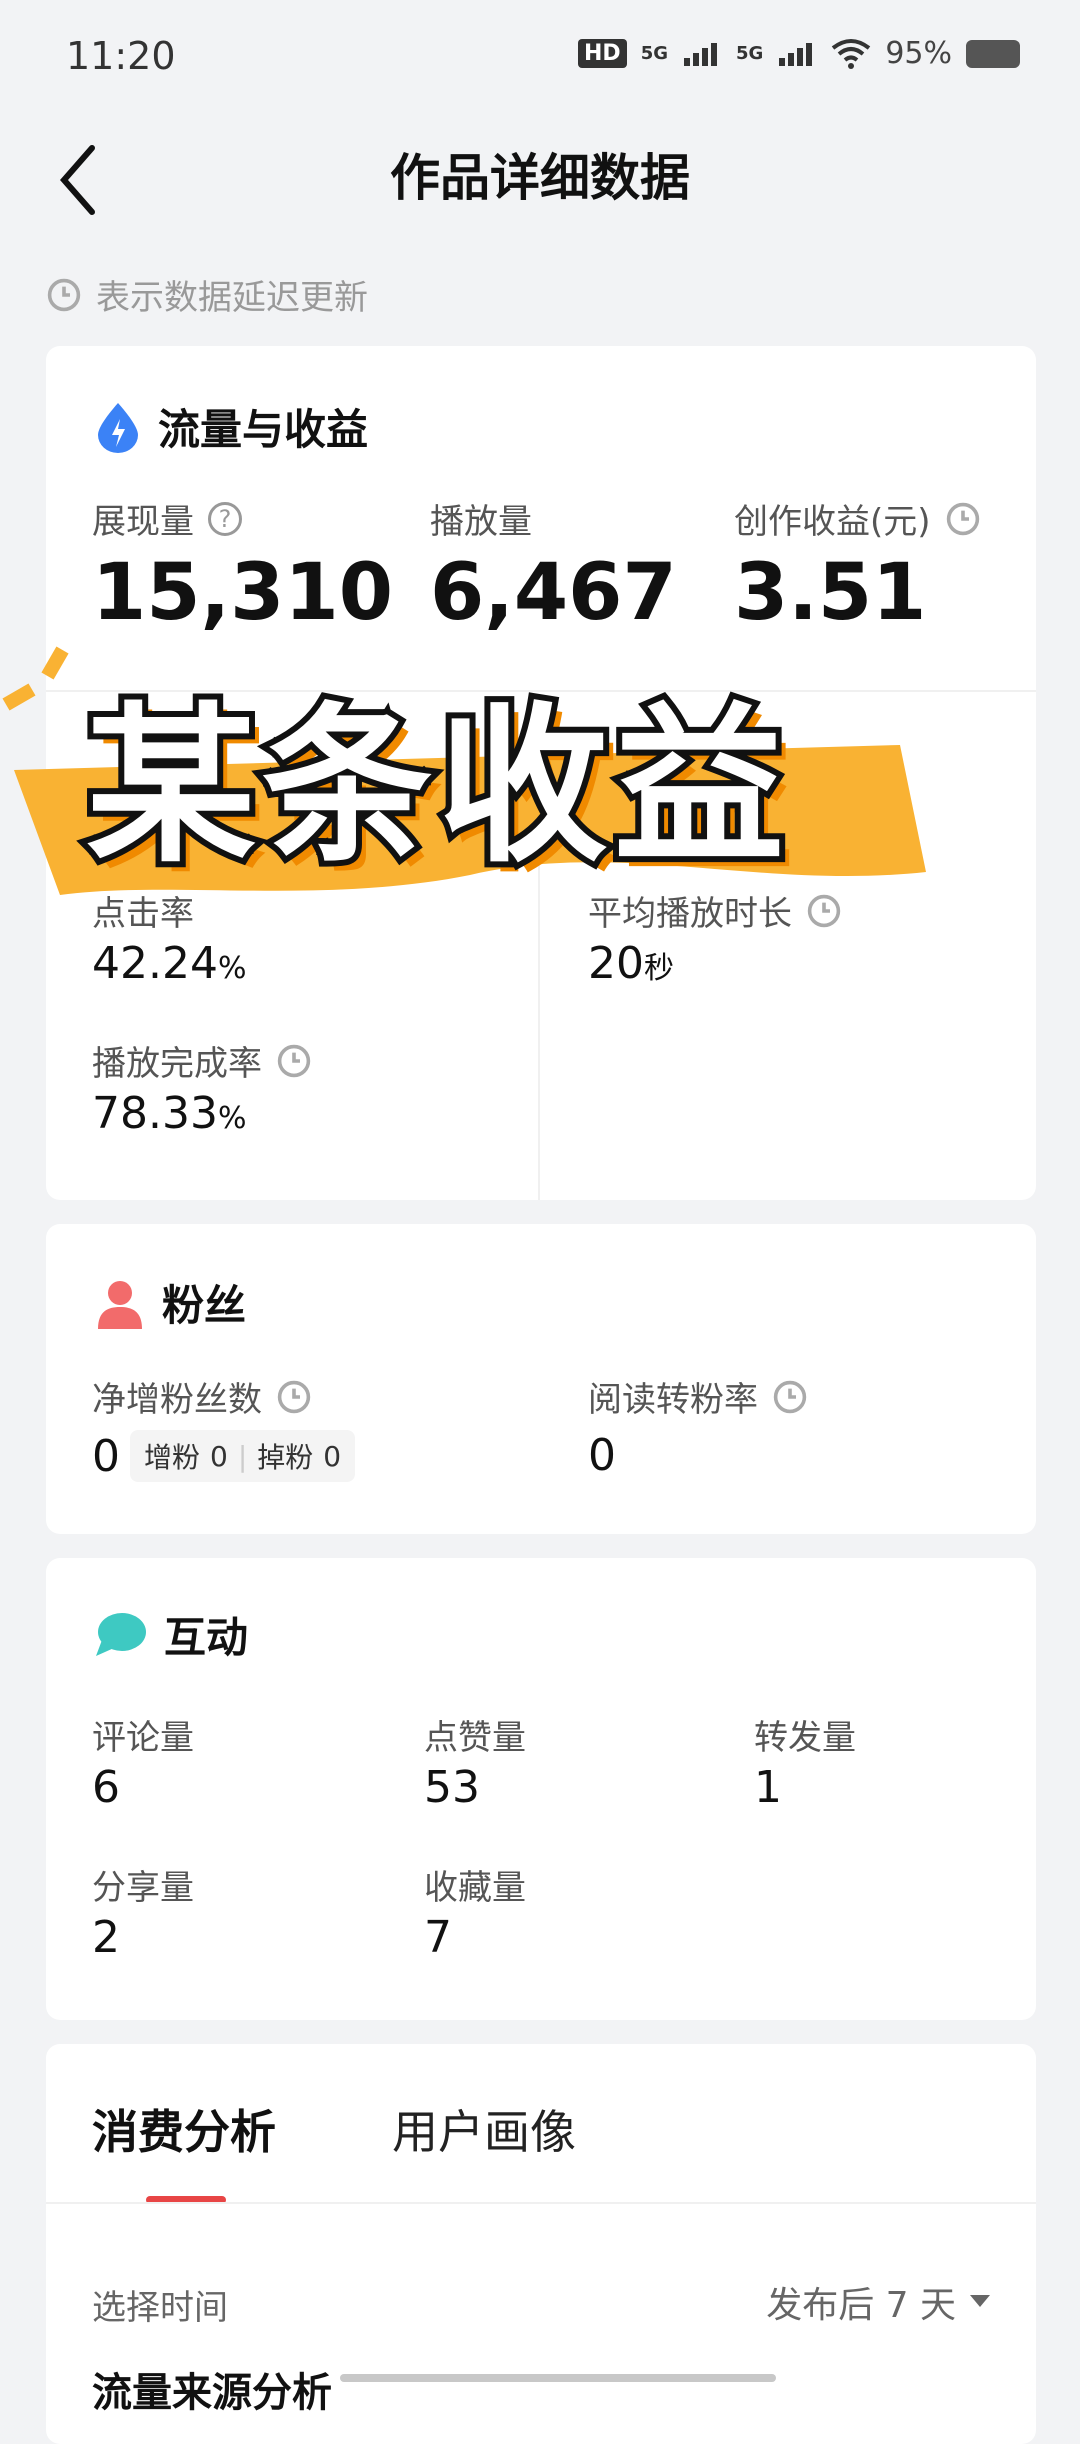 The image size is (1080, 2444). I want to click on signal-icon-1: 5G, so click(654, 53).